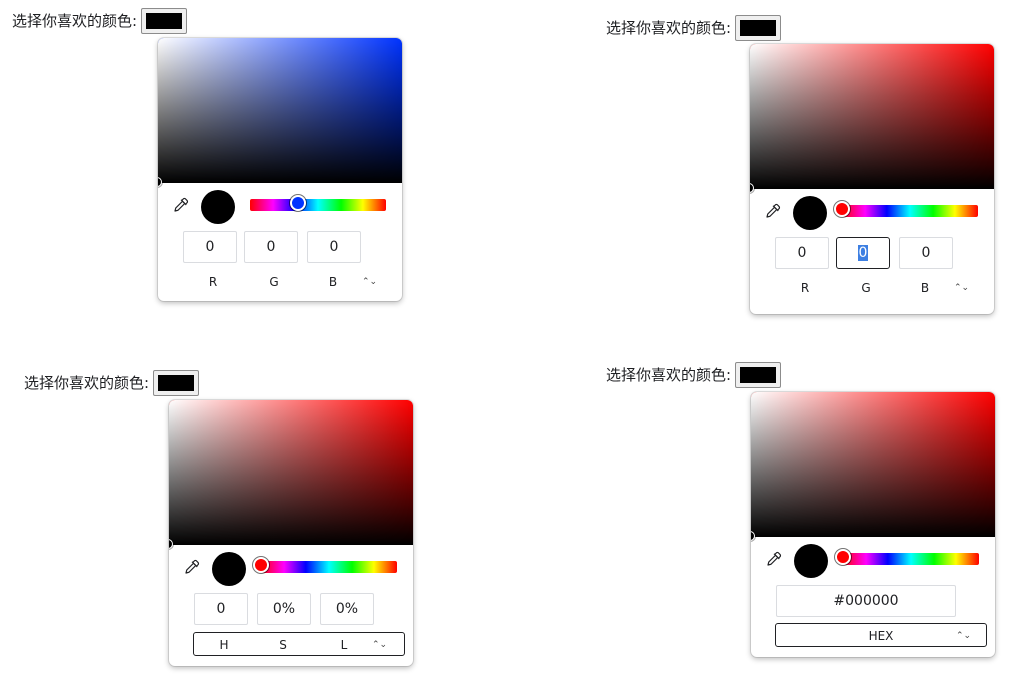 The height and width of the screenshot is (674, 1015). I want to click on color-picker-popup: #000000 HEX ⌃⌄, so click(873, 524).